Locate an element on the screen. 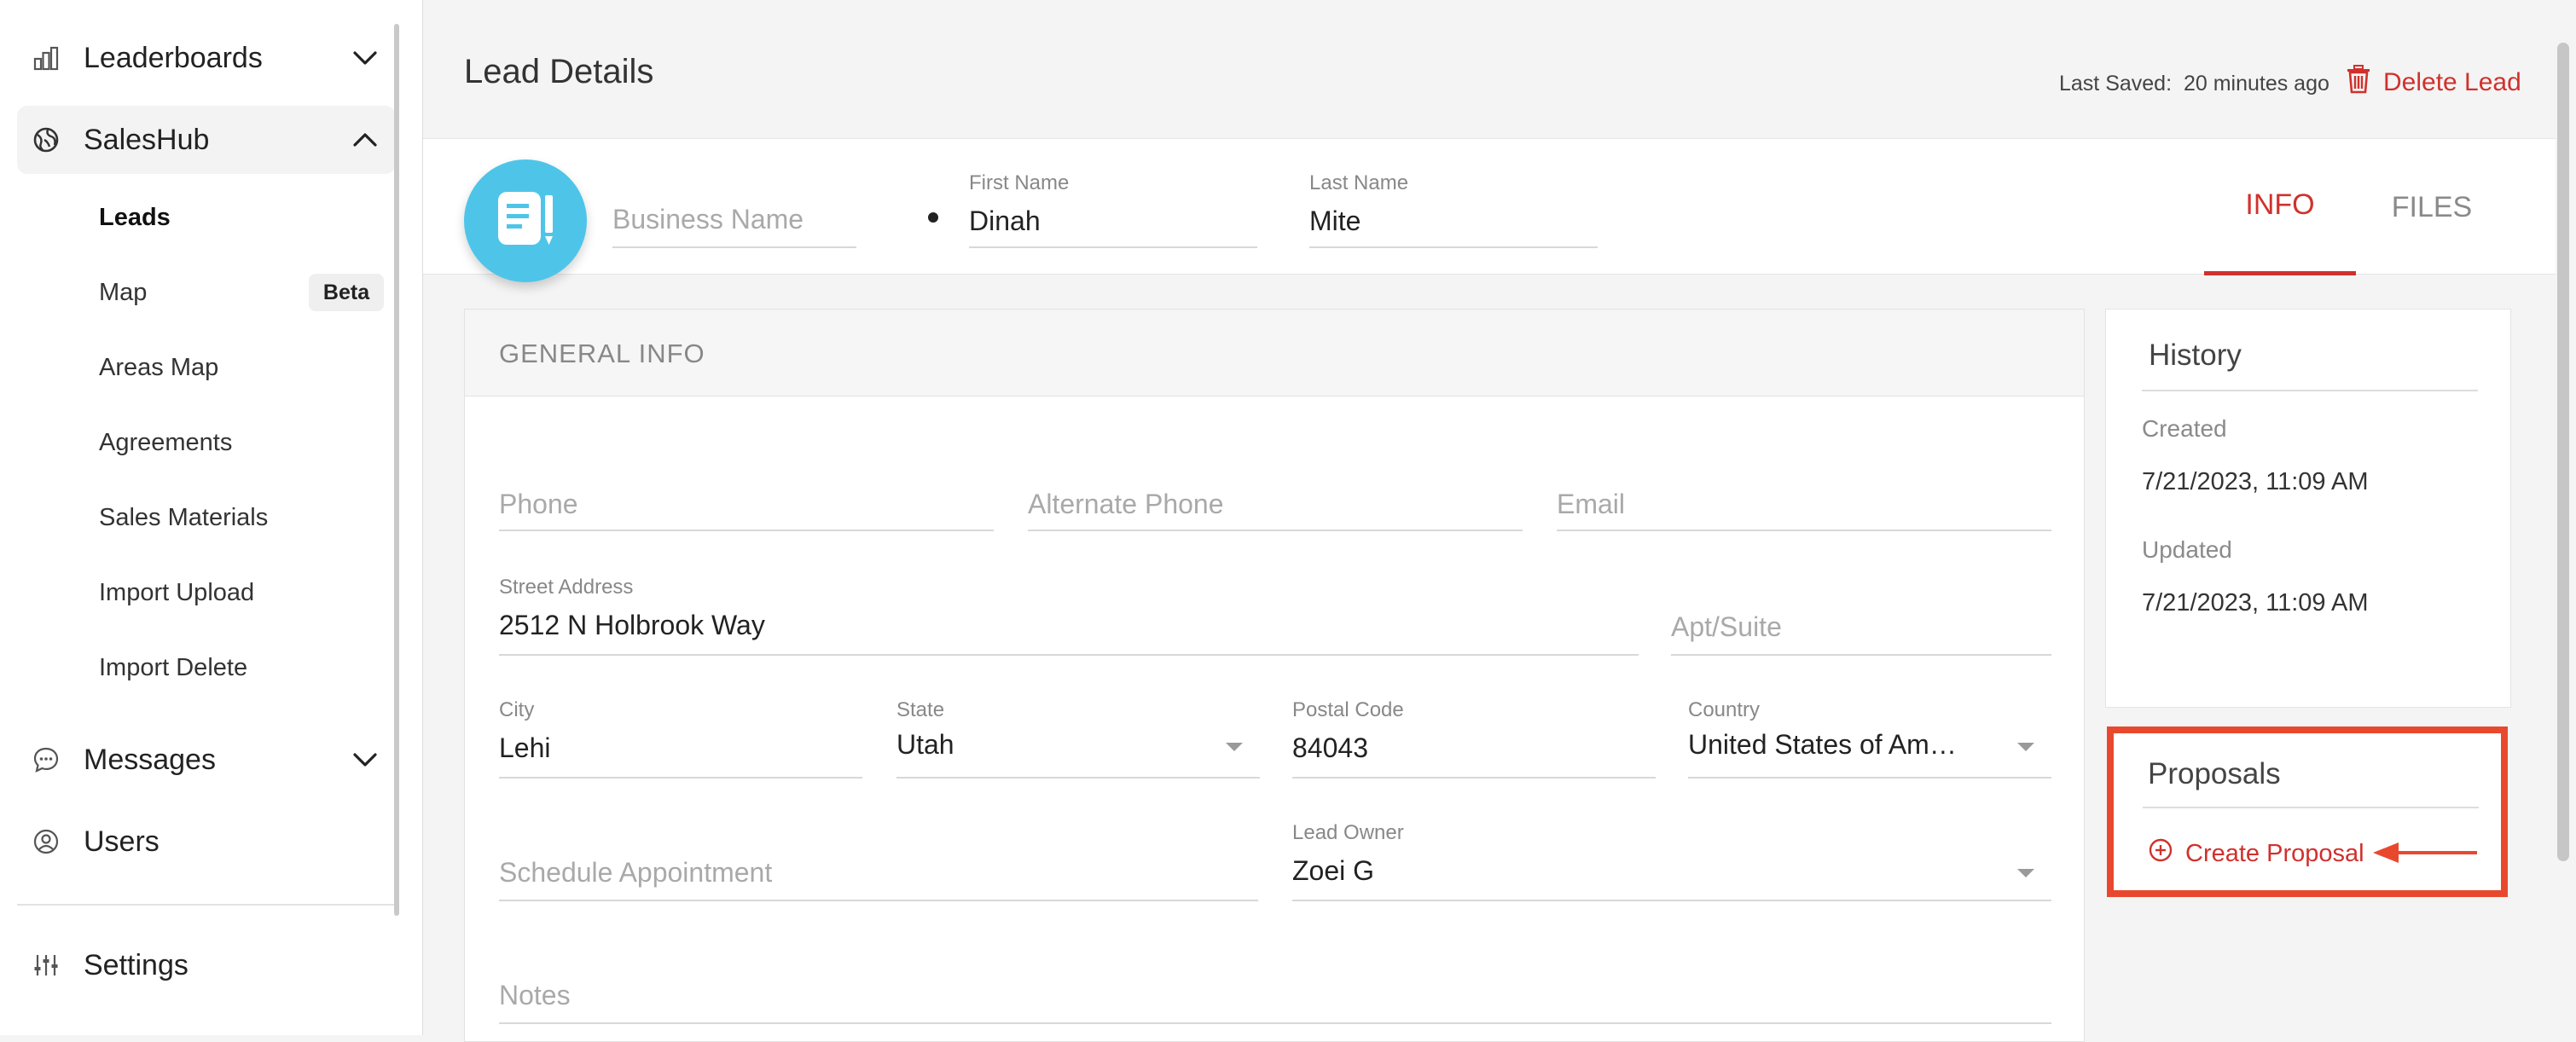 This screenshot has height=1042, width=2576. last-saved: Last Saved: 20 minutes ago is located at coordinates (2194, 84).